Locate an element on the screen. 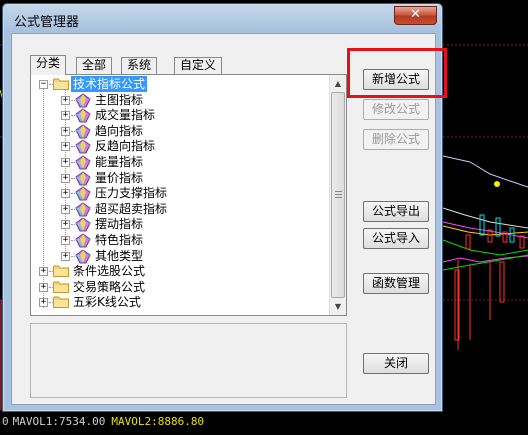  tab-label: 系统 is located at coordinates (139, 65).